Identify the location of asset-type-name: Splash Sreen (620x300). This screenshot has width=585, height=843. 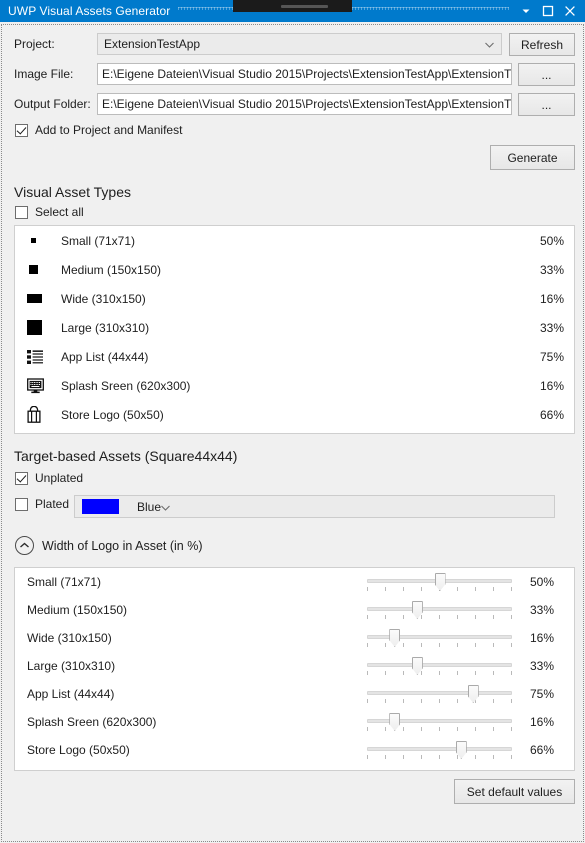
(126, 385).